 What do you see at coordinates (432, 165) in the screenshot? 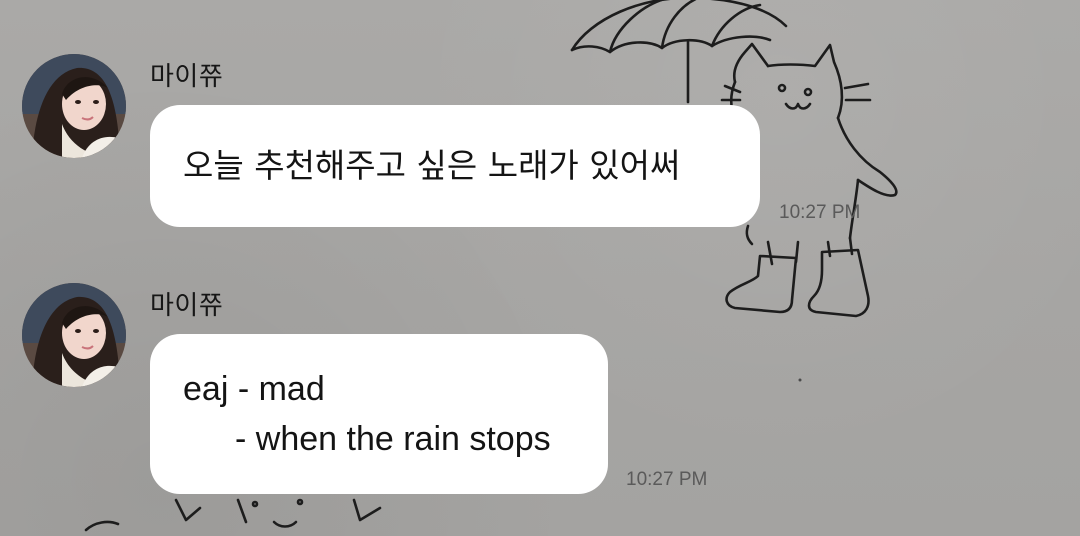
I see `message-text: 오늘 추천해주고 싶은 노래가 있어써` at bounding box center [432, 165].